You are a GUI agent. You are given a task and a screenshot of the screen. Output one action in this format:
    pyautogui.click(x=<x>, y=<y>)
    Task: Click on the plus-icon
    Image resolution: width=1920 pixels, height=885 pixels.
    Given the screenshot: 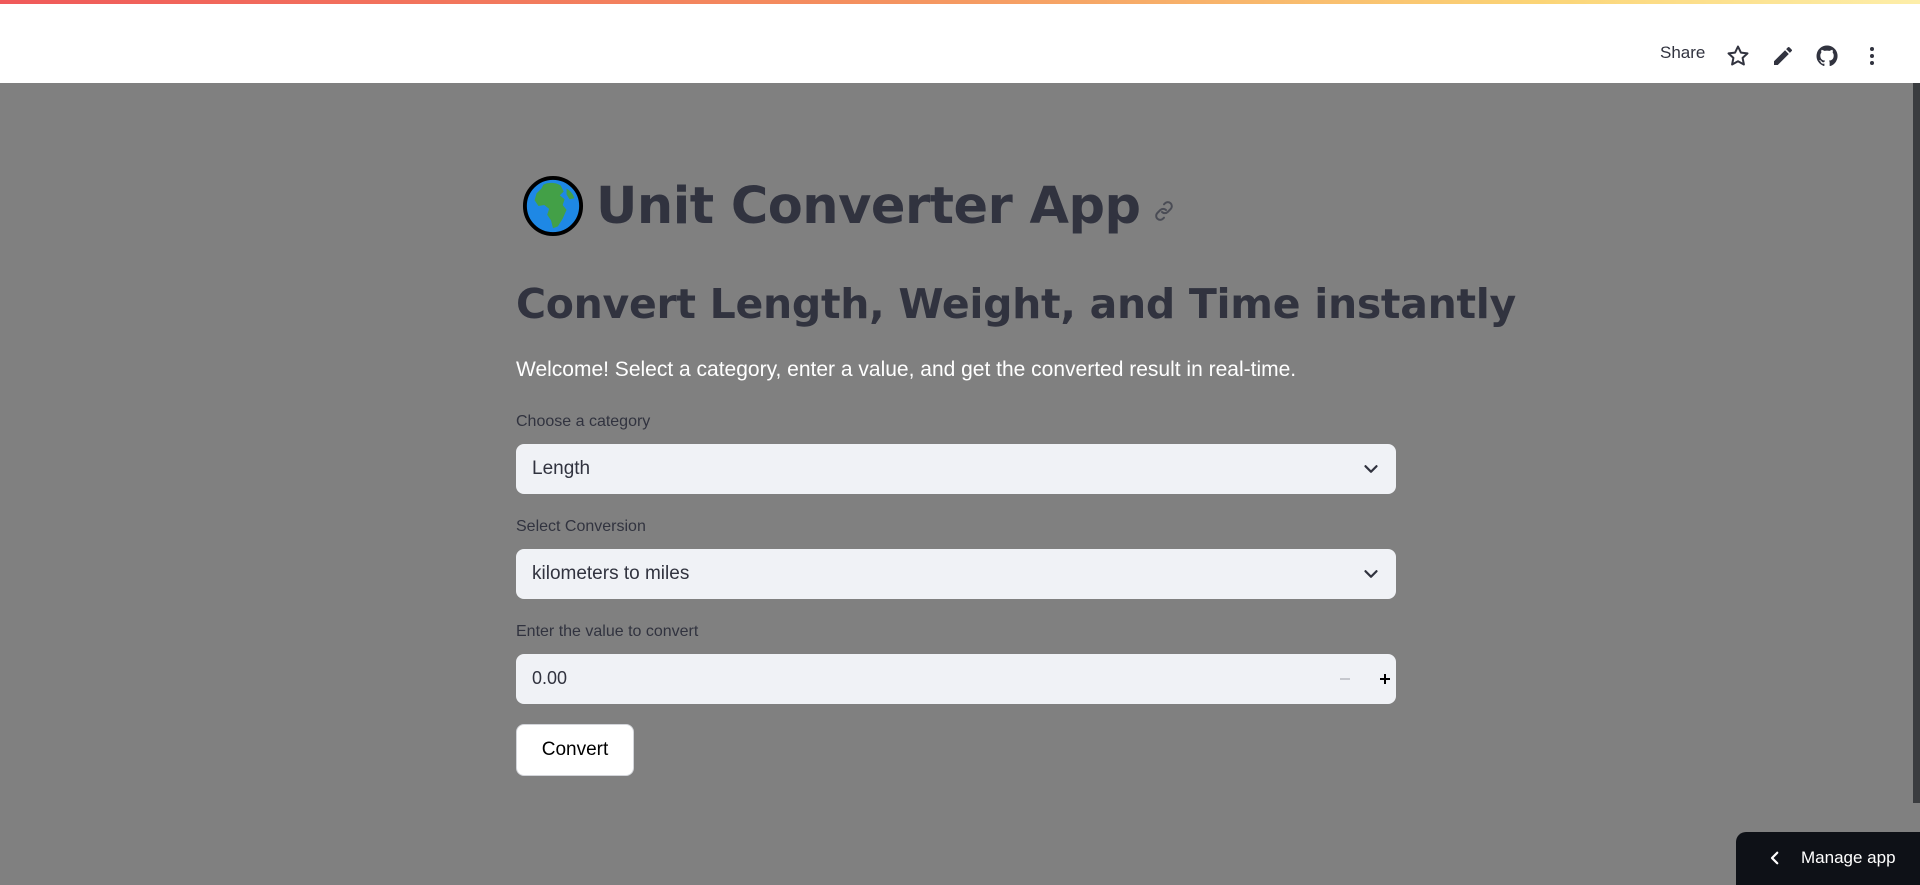 What is the action you would take?
    pyautogui.click(x=1385, y=679)
    